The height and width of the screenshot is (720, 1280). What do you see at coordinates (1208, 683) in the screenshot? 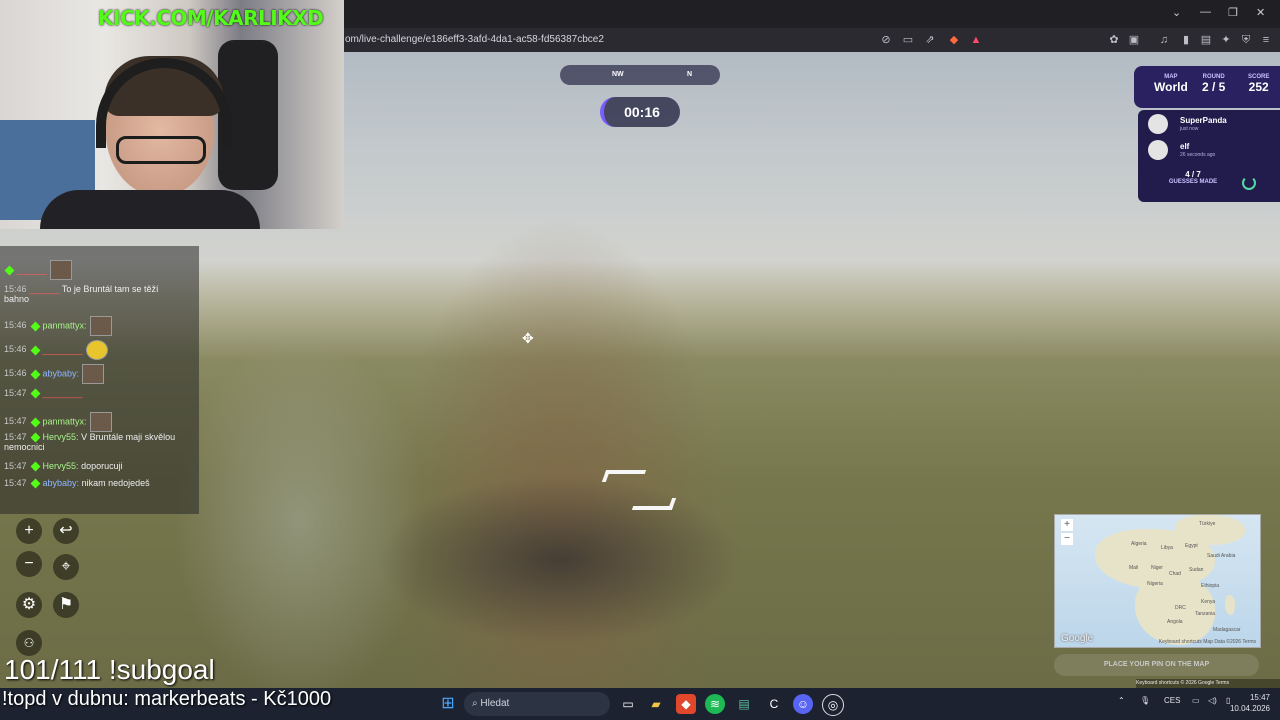
I see `google-footer: Keyboard shortcuts © 2026 Google Terms` at bounding box center [1208, 683].